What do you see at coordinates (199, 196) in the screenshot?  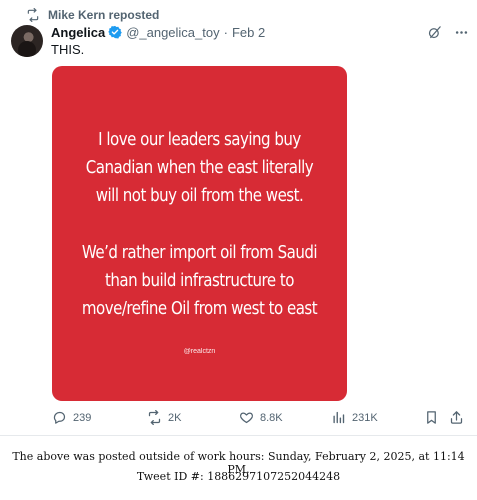 I see `media-text-line: will not buy oil from the west.` at bounding box center [199, 196].